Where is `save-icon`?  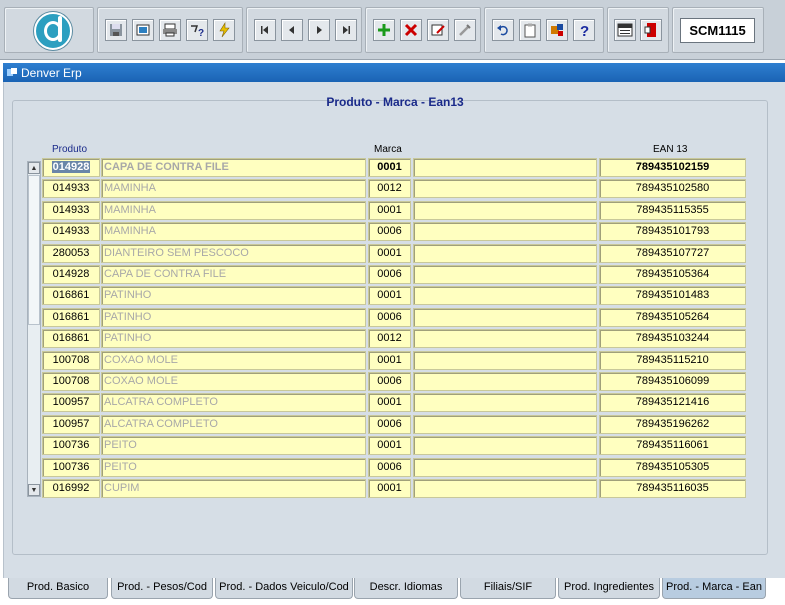 save-icon is located at coordinates (116, 30).